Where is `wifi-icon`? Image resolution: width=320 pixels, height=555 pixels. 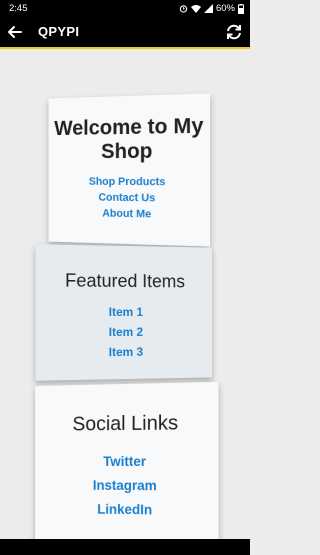
wifi-icon is located at coordinates (195, 9).